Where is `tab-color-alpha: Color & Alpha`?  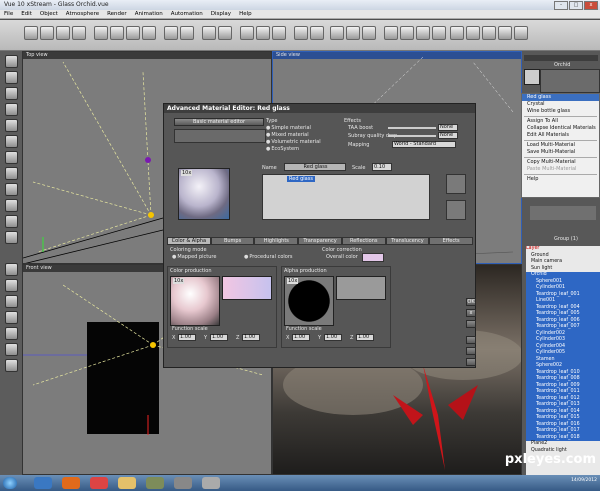
tab-color-alpha: Color & Alpha is located at coordinates (189, 241).